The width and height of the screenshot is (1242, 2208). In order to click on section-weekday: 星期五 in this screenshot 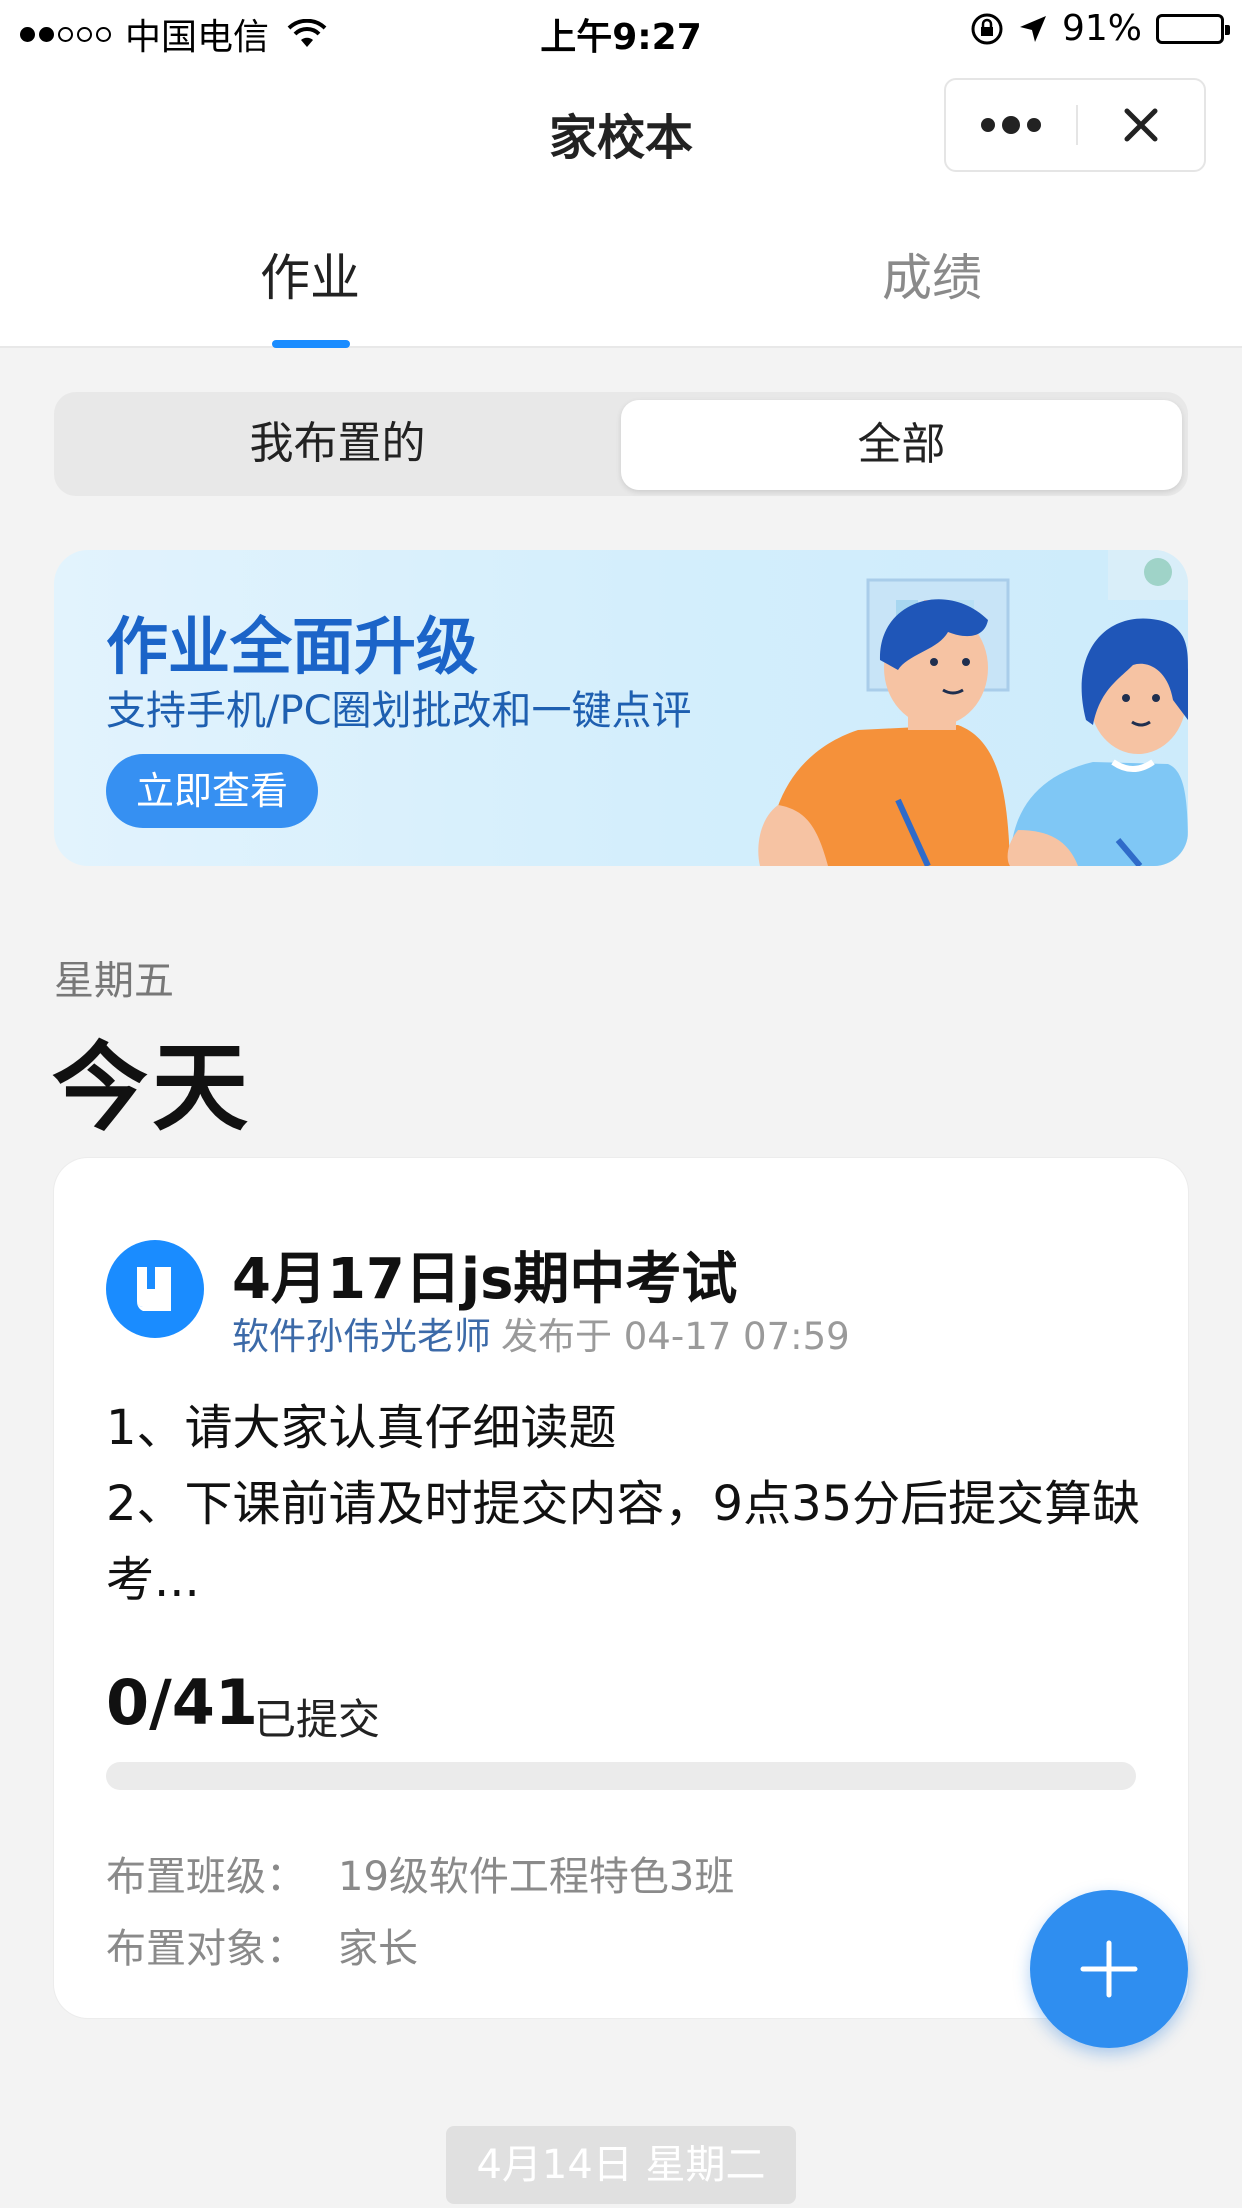, I will do `click(114, 981)`.